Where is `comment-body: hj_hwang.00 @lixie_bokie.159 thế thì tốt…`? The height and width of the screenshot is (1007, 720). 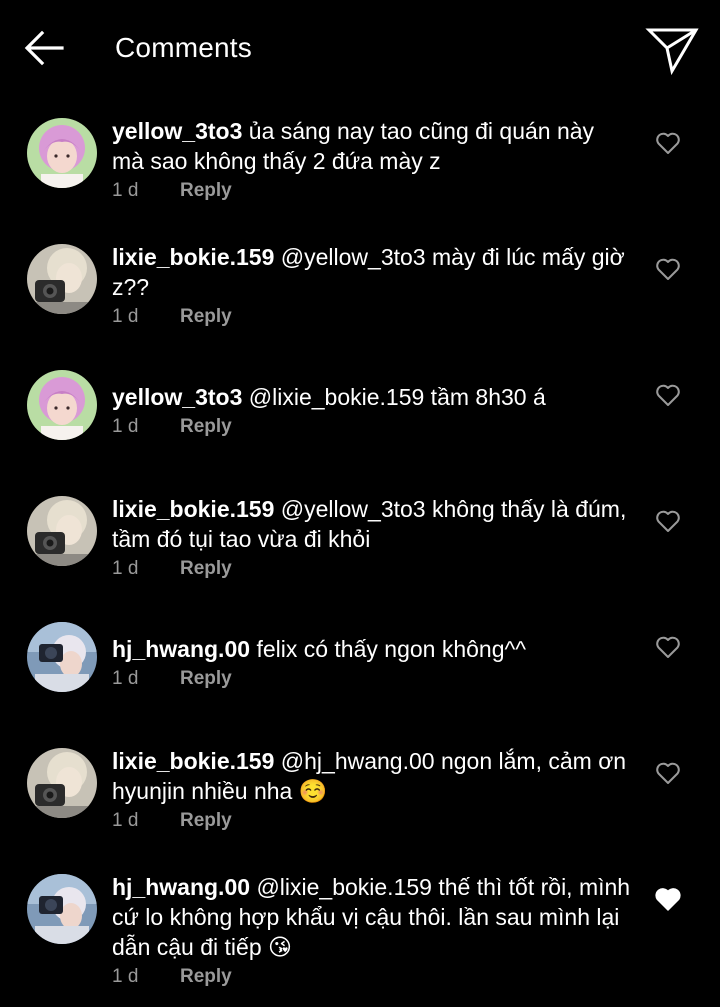 comment-body: hj_hwang.00 @lixie_bokie.159 thế thì tốt… is located at coordinates (372, 932).